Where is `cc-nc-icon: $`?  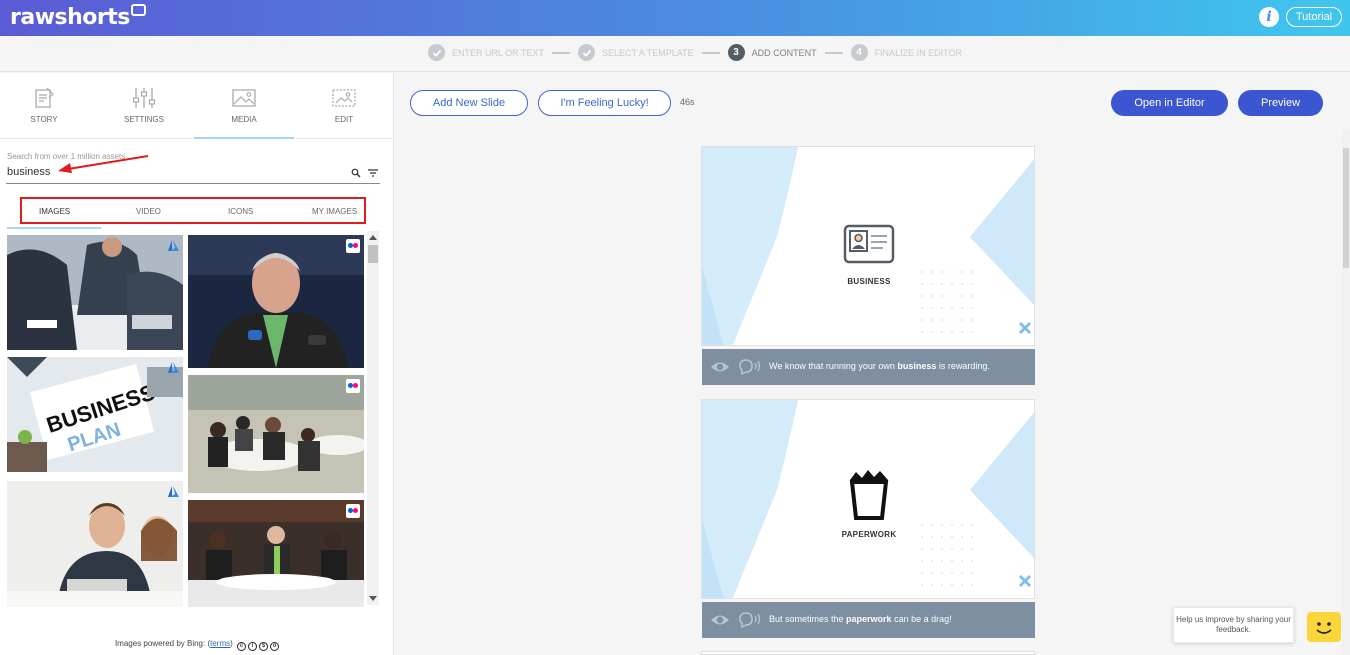 cc-nc-icon: $ is located at coordinates (264, 646).